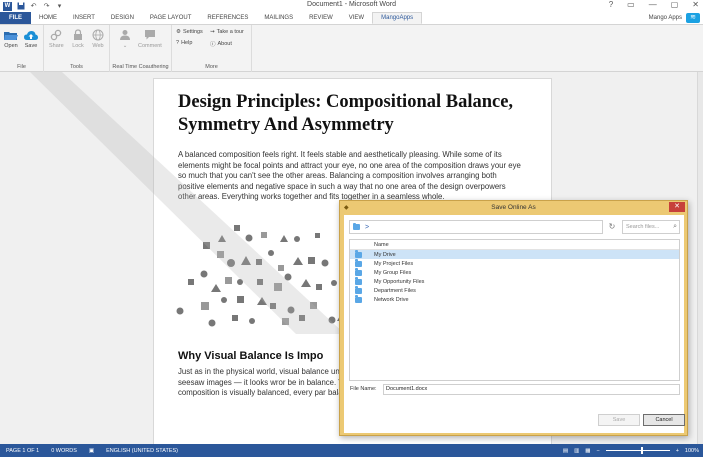 The image size is (703, 457). Describe the element at coordinates (7, 6) in the screenshot. I see `word-logo-icon: W` at that location.